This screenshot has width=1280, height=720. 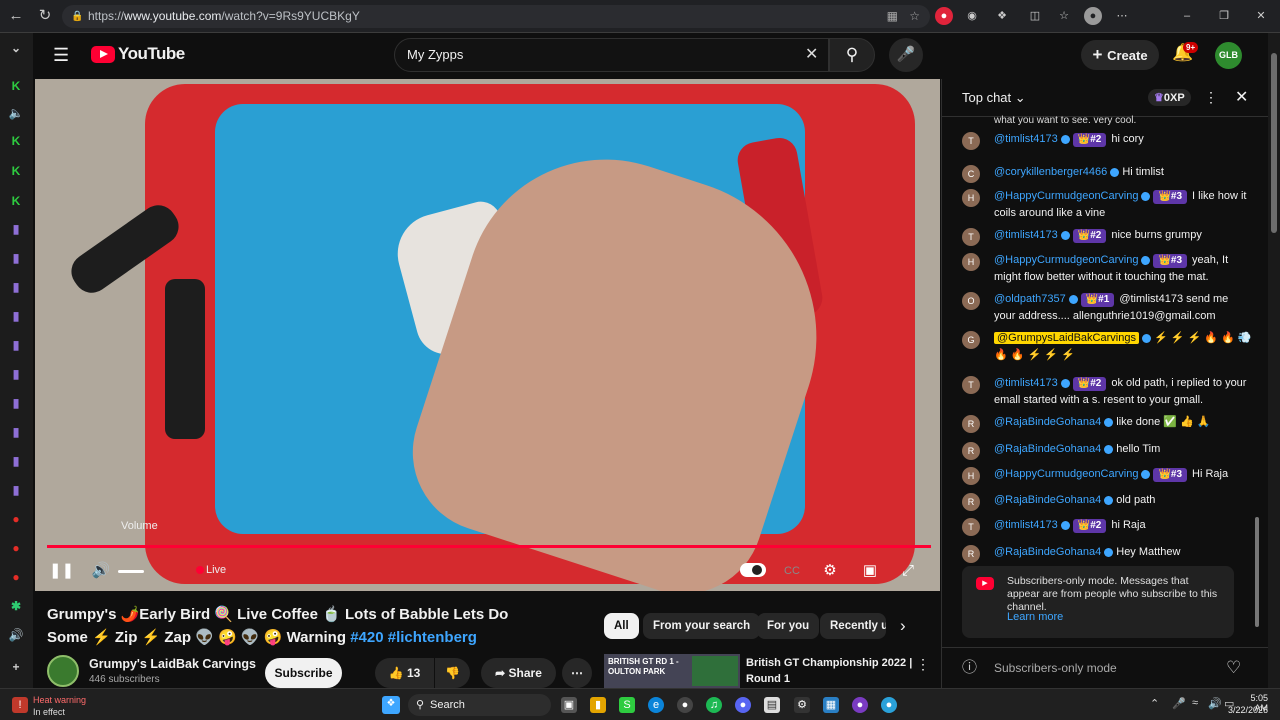 What do you see at coordinates (1066, 338) in the screenshot?
I see `chat-author: @GrumpysLaidBakCarvings` at bounding box center [1066, 338].